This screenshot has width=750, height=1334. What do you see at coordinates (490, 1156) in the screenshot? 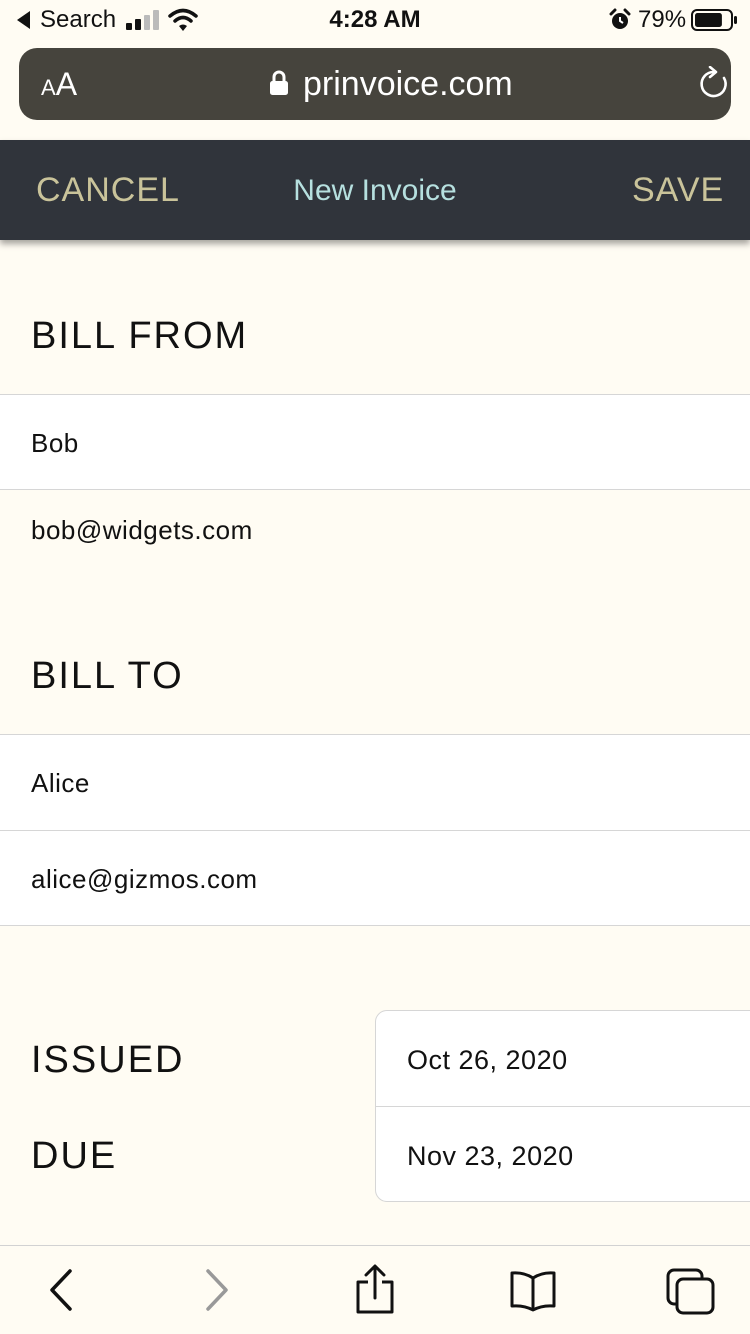
I see `due-date-input: Nov 23, 2020` at bounding box center [490, 1156].